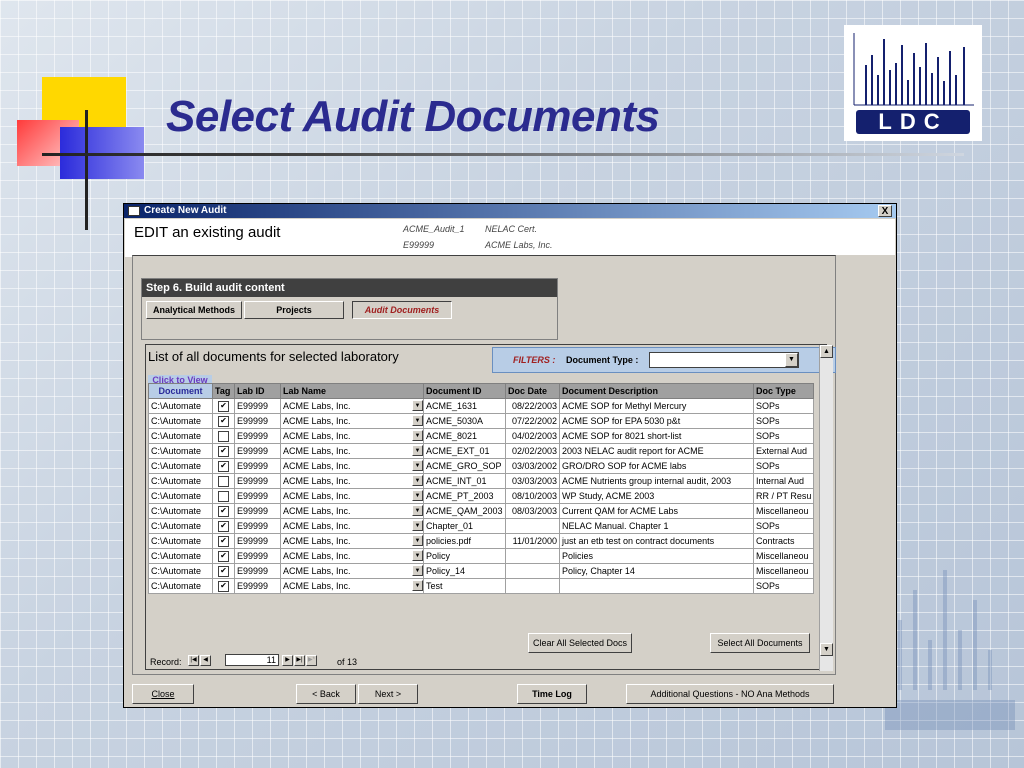  I want to click on back-button: < Back, so click(326, 694).